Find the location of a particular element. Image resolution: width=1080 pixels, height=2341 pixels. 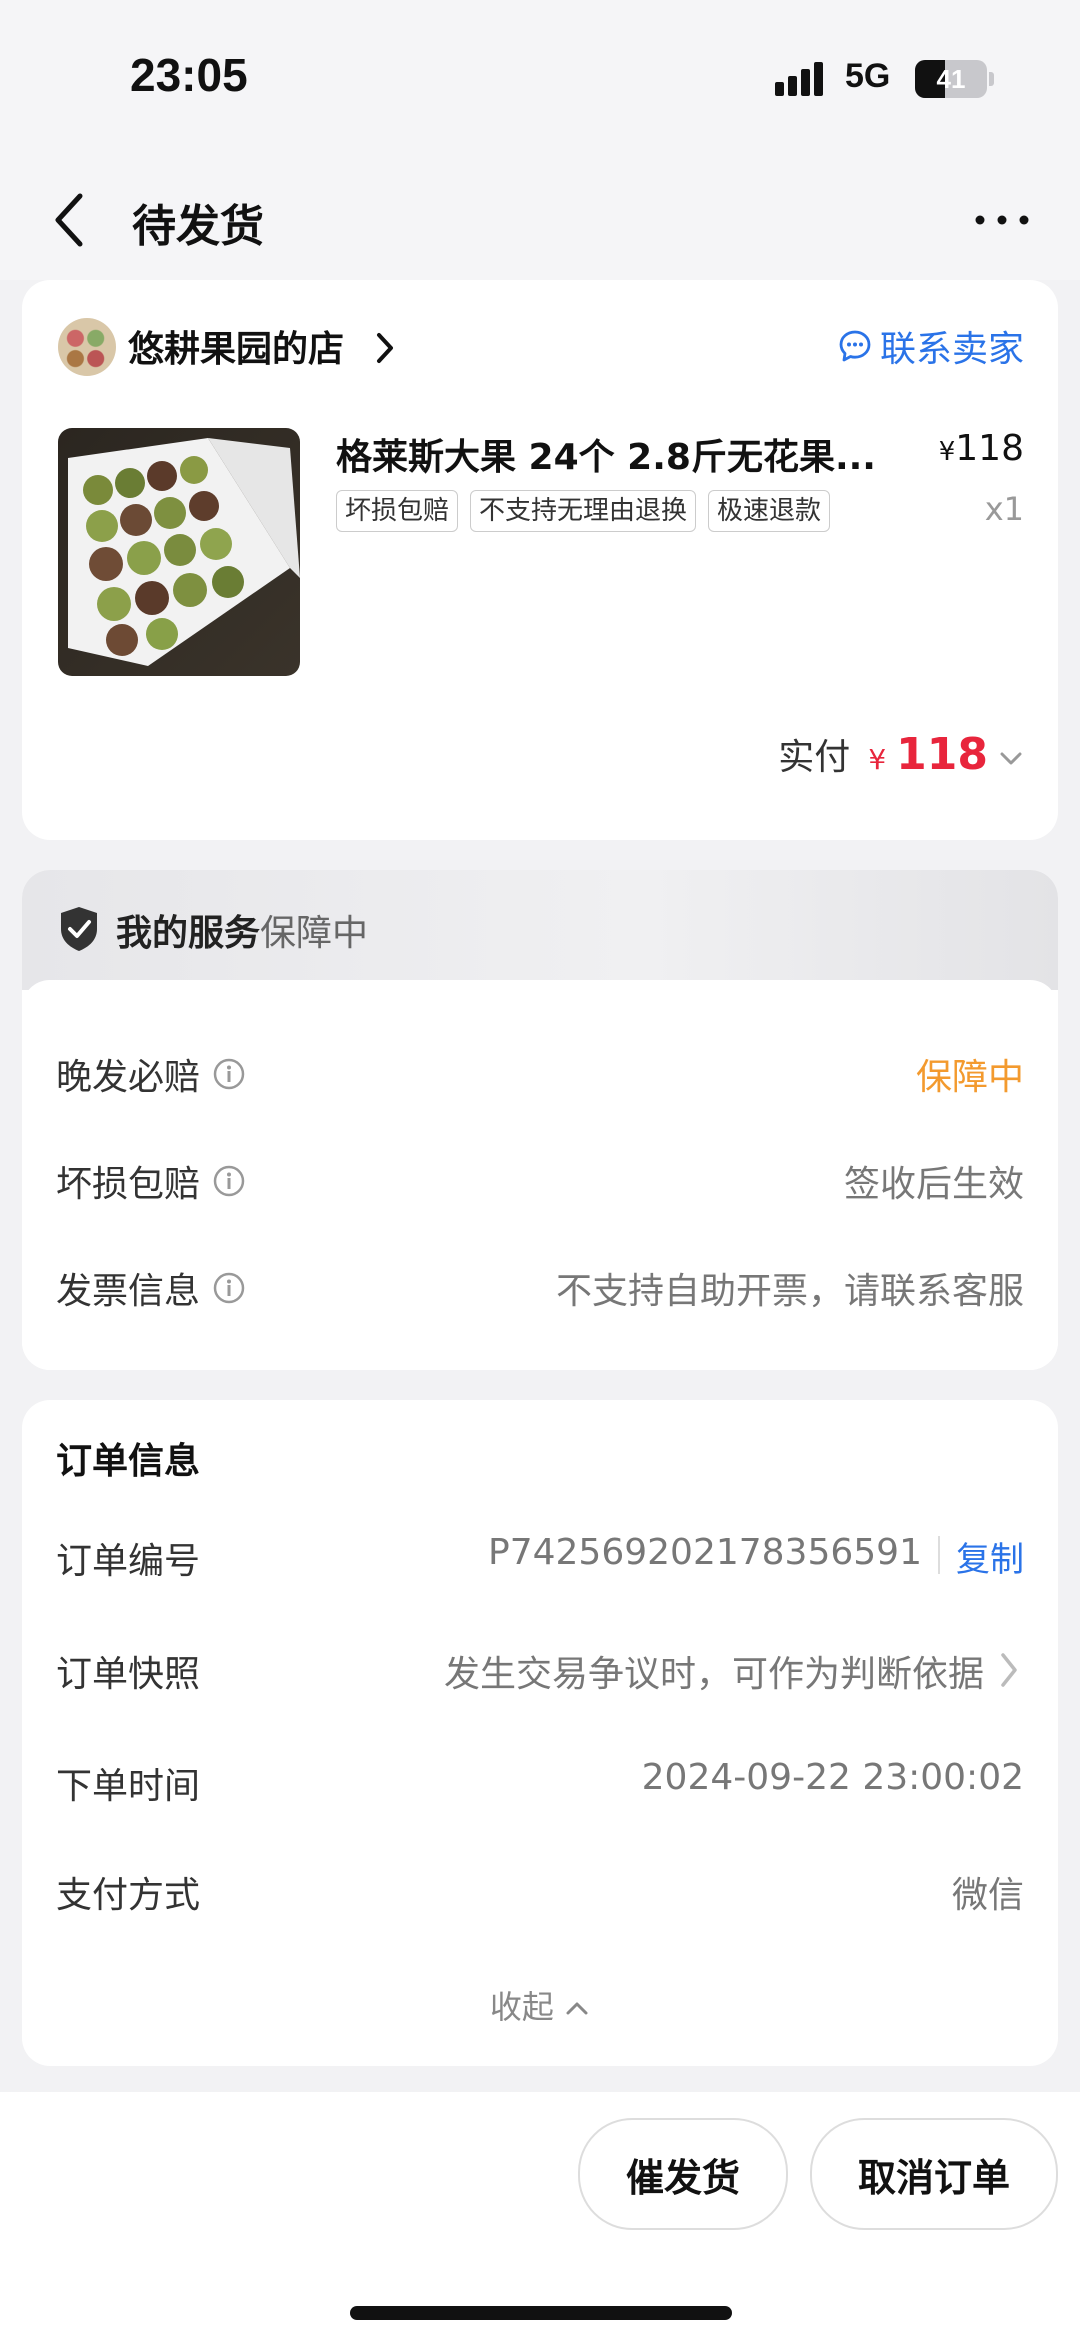

paid-amount: 118 is located at coordinates (942, 754).